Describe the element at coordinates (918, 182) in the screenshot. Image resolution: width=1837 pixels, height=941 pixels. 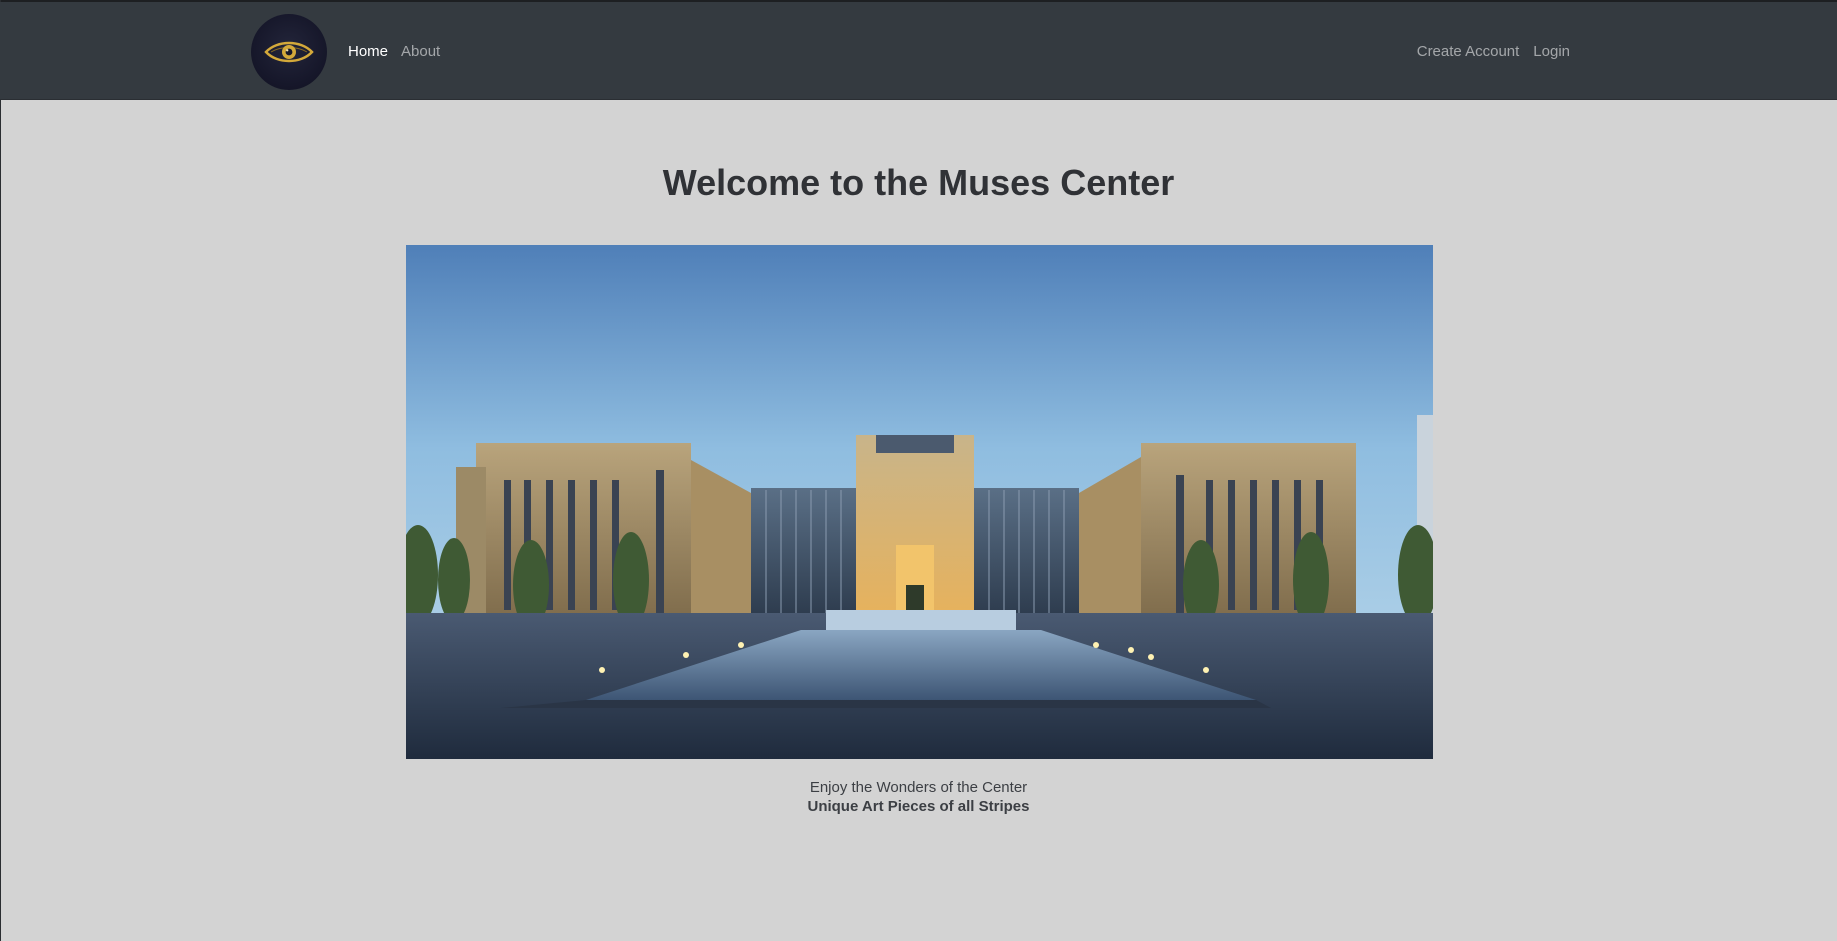
I see `page-title: Welcome to the Muses Center` at that location.